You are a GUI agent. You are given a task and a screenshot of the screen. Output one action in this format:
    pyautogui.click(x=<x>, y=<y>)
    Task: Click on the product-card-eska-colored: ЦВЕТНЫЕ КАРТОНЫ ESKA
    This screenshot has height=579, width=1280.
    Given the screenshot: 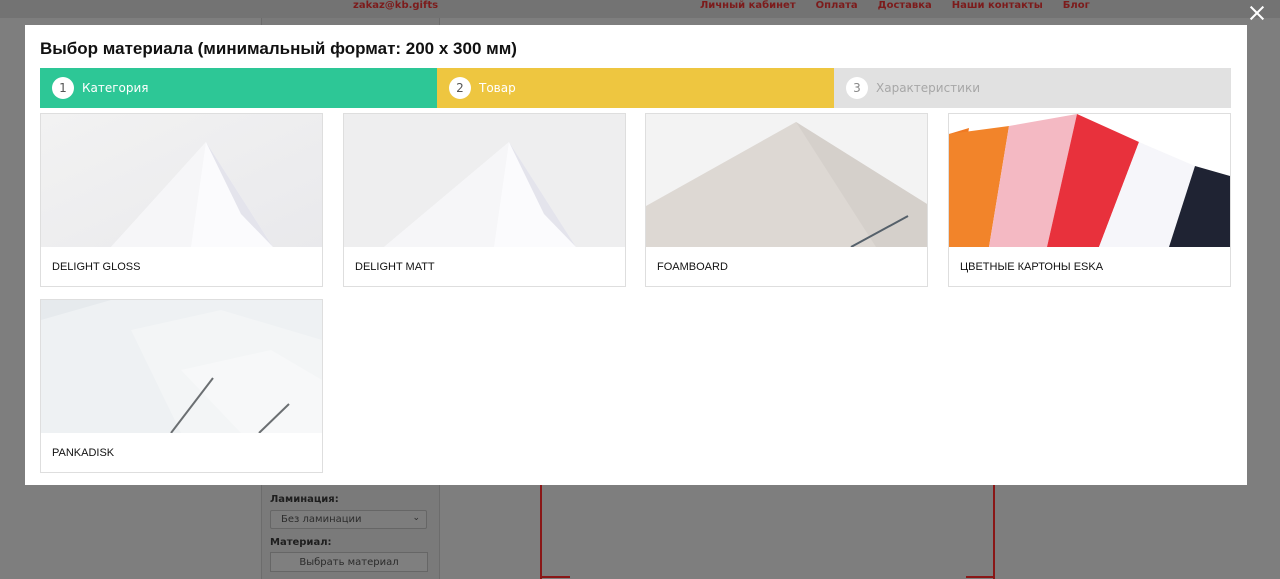 What is the action you would take?
    pyautogui.click(x=1089, y=200)
    